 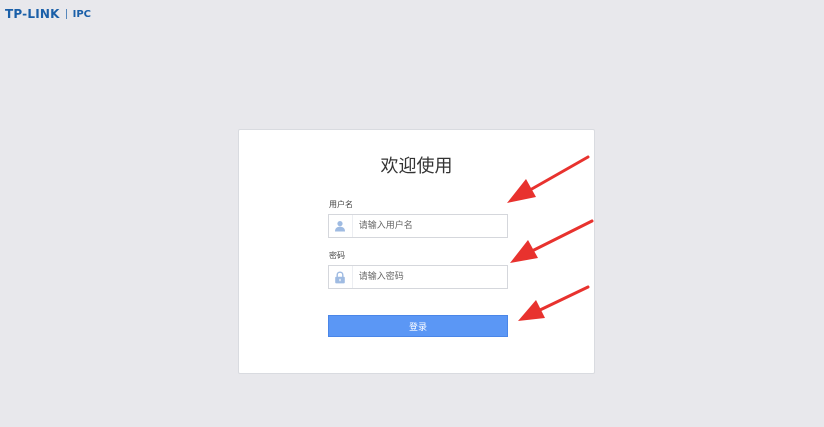 What do you see at coordinates (341, 277) in the screenshot?
I see `lock-icon` at bounding box center [341, 277].